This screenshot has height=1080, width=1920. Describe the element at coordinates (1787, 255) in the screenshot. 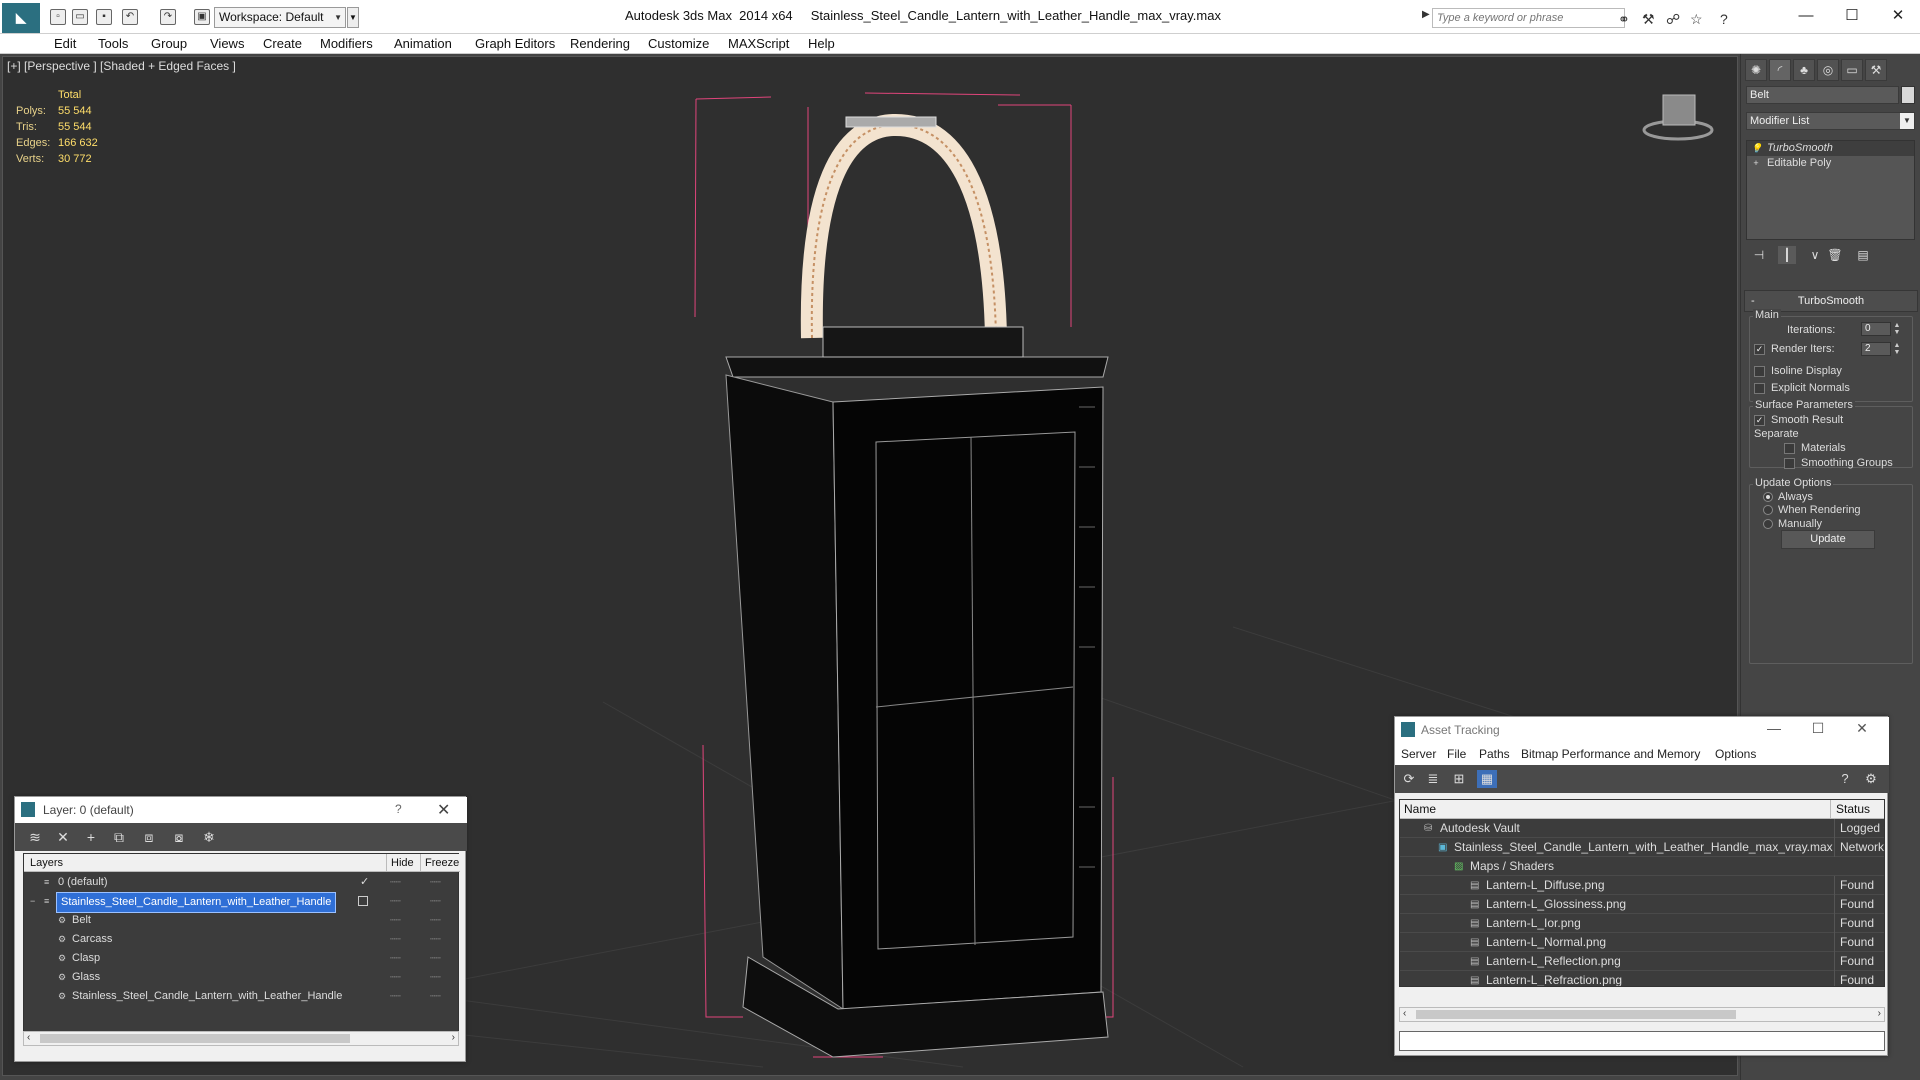

I see `show-end-result-icon: ┃` at that location.